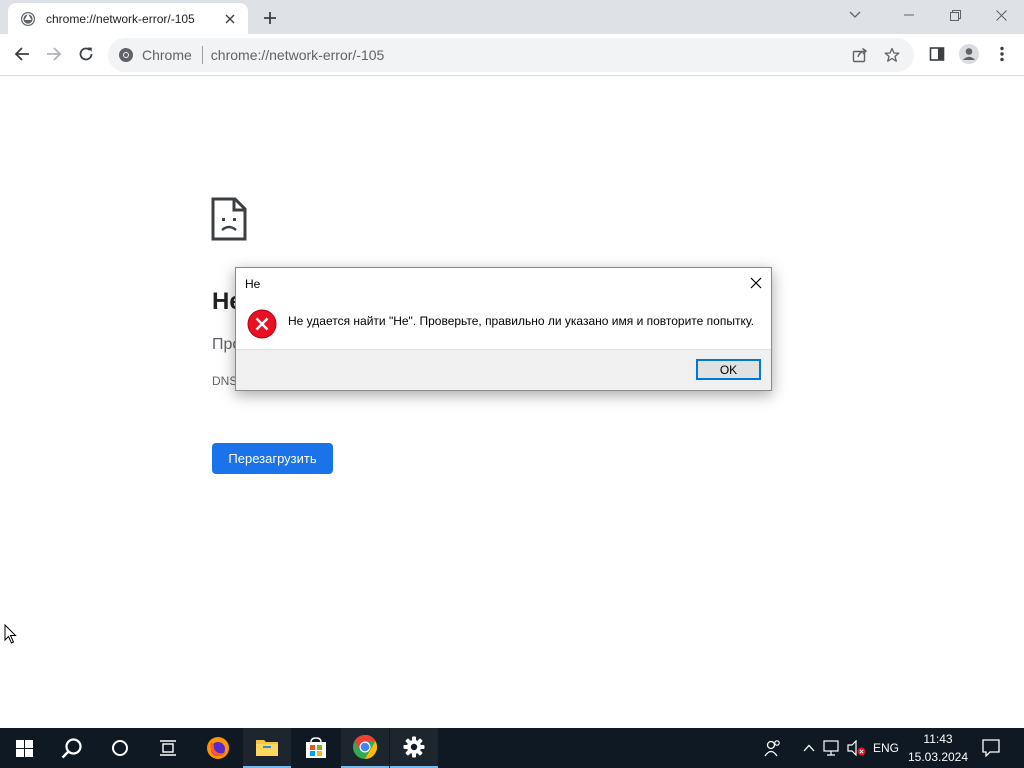 The height and width of the screenshot is (768, 1024). I want to click on forward-arrow-icon, so click(54, 54).